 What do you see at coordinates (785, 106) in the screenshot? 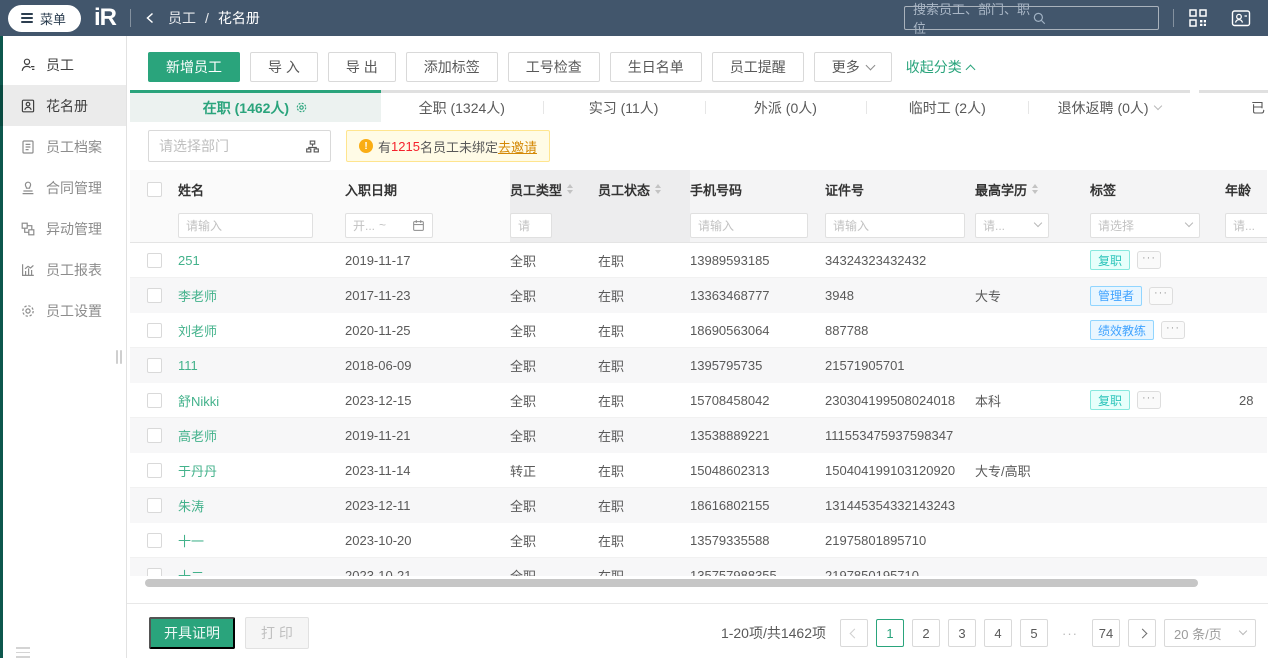
I see `tab-3: 外派 (0人)` at bounding box center [785, 106].